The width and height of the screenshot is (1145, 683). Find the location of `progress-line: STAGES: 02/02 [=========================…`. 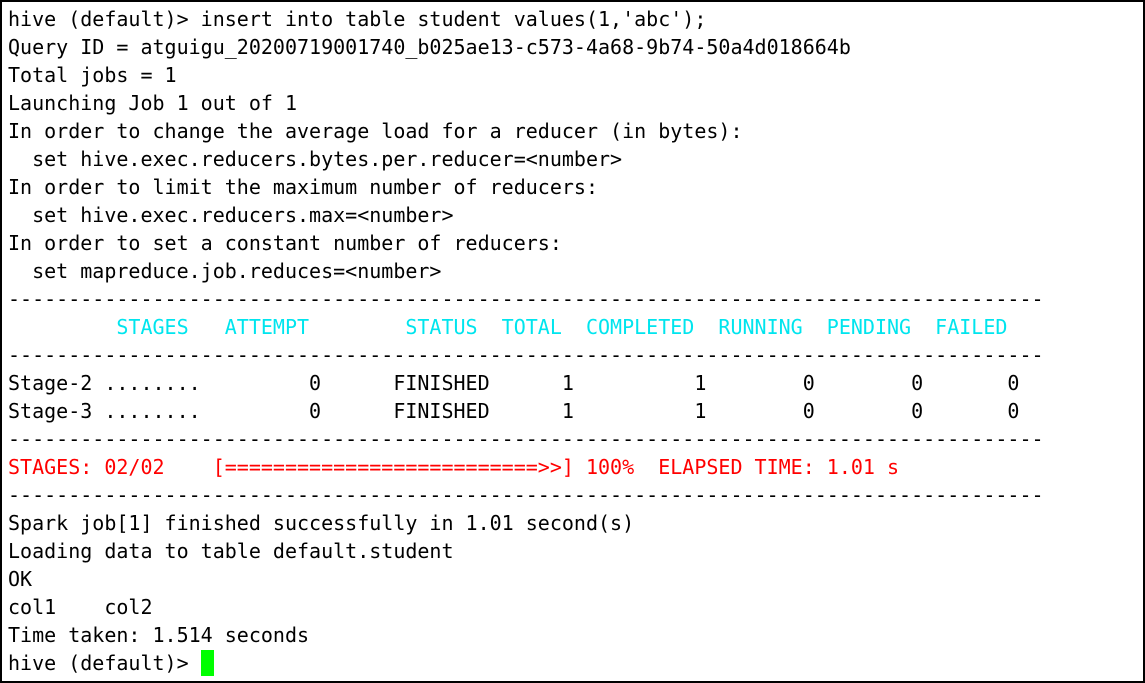

progress-line: STAGES: 02/02 [=========================… is located at coordinates (454, 467).